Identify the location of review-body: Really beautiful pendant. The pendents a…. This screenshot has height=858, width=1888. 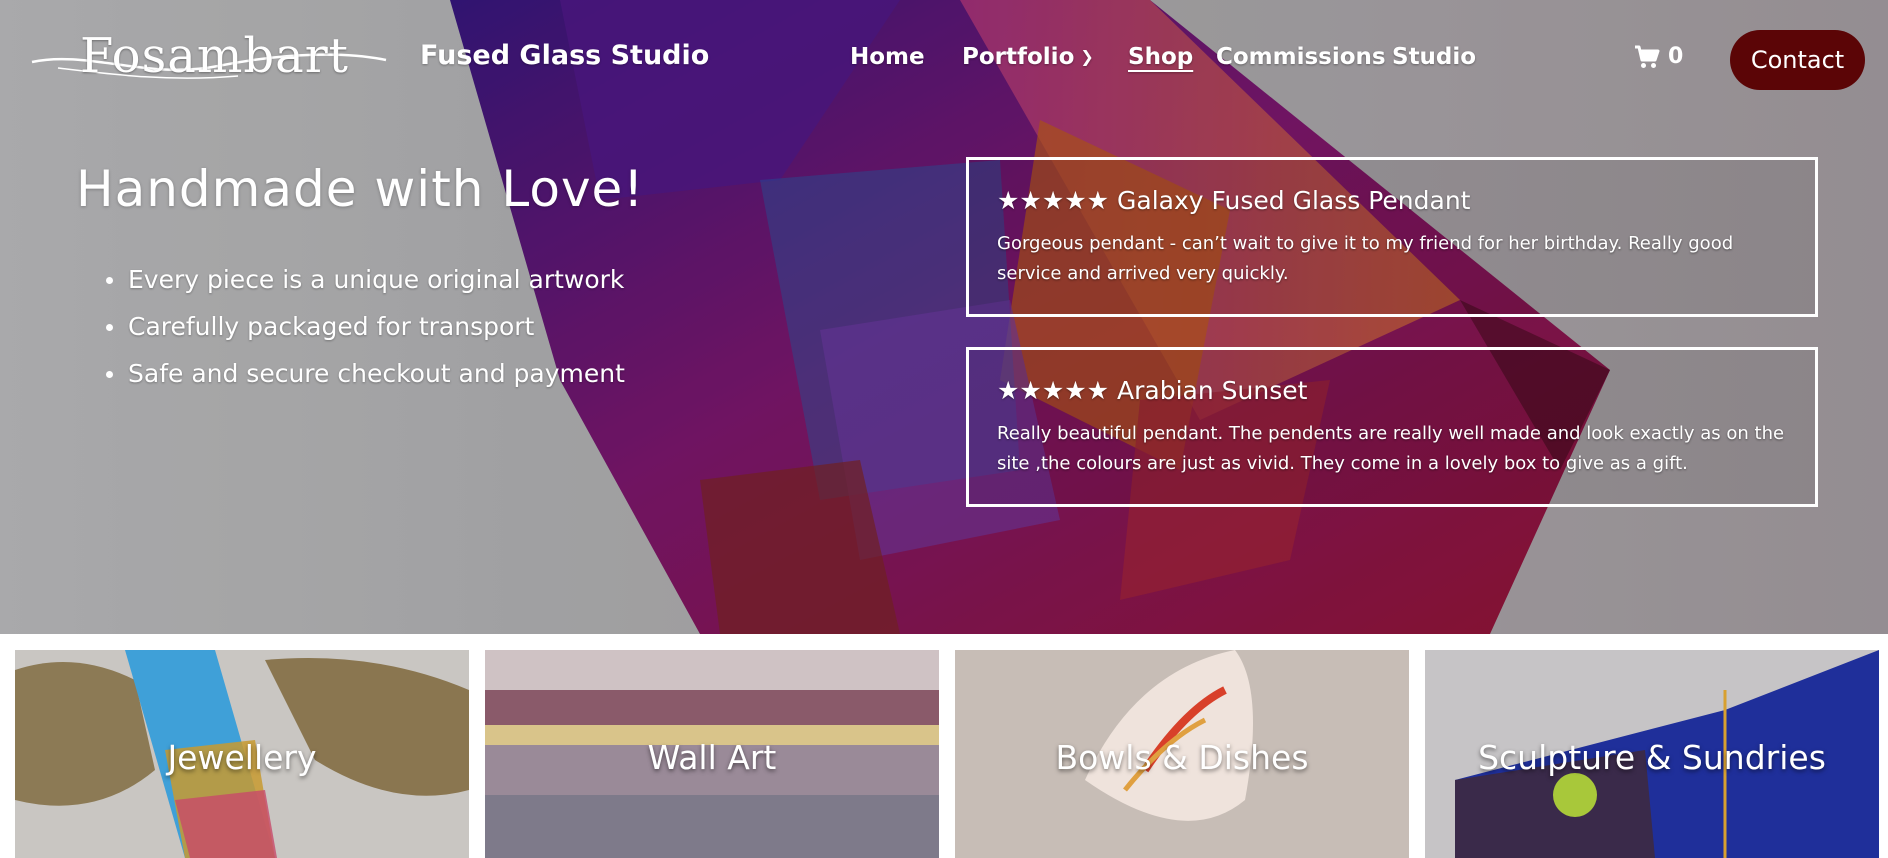
(1391, 448).